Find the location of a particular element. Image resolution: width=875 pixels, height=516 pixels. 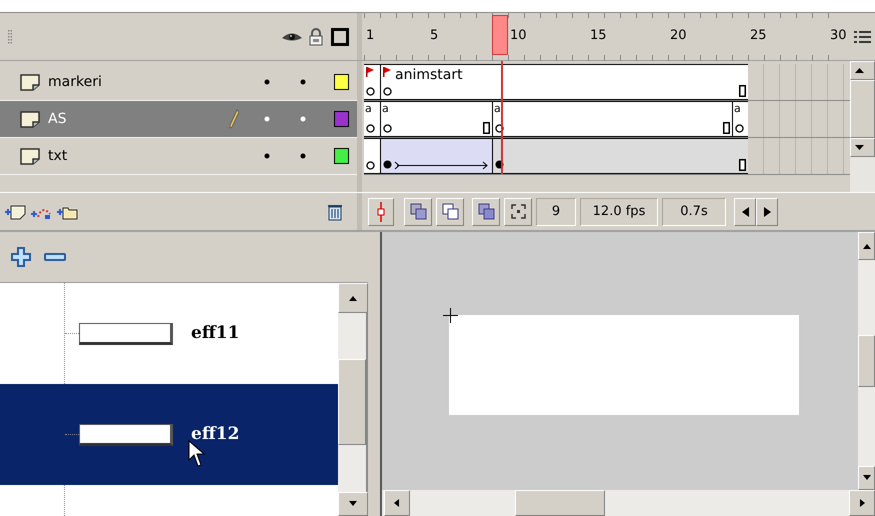

frame-number: 30 is located at coordinates (838, 35).